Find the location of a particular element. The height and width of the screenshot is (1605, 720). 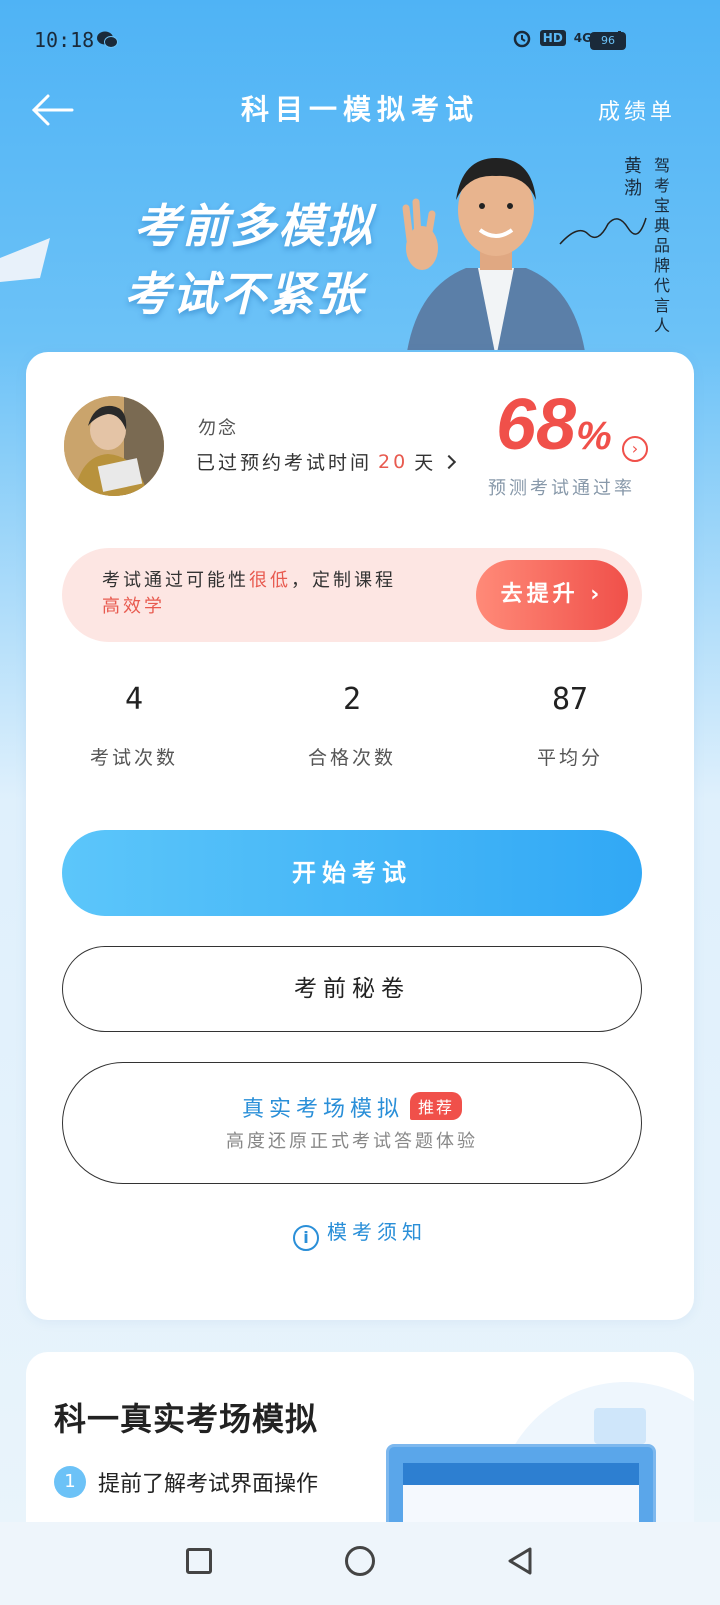

exam-info-prefix: 已过预约考试时间 is located at coordinates (284, 463).